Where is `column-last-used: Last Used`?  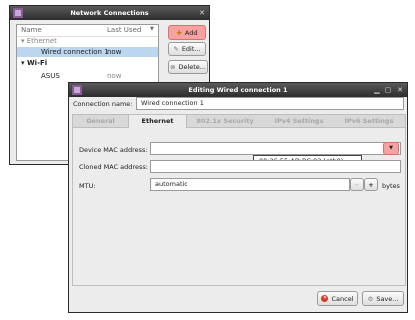
column-last-used: Last Used is located at coordinates (124, 30).